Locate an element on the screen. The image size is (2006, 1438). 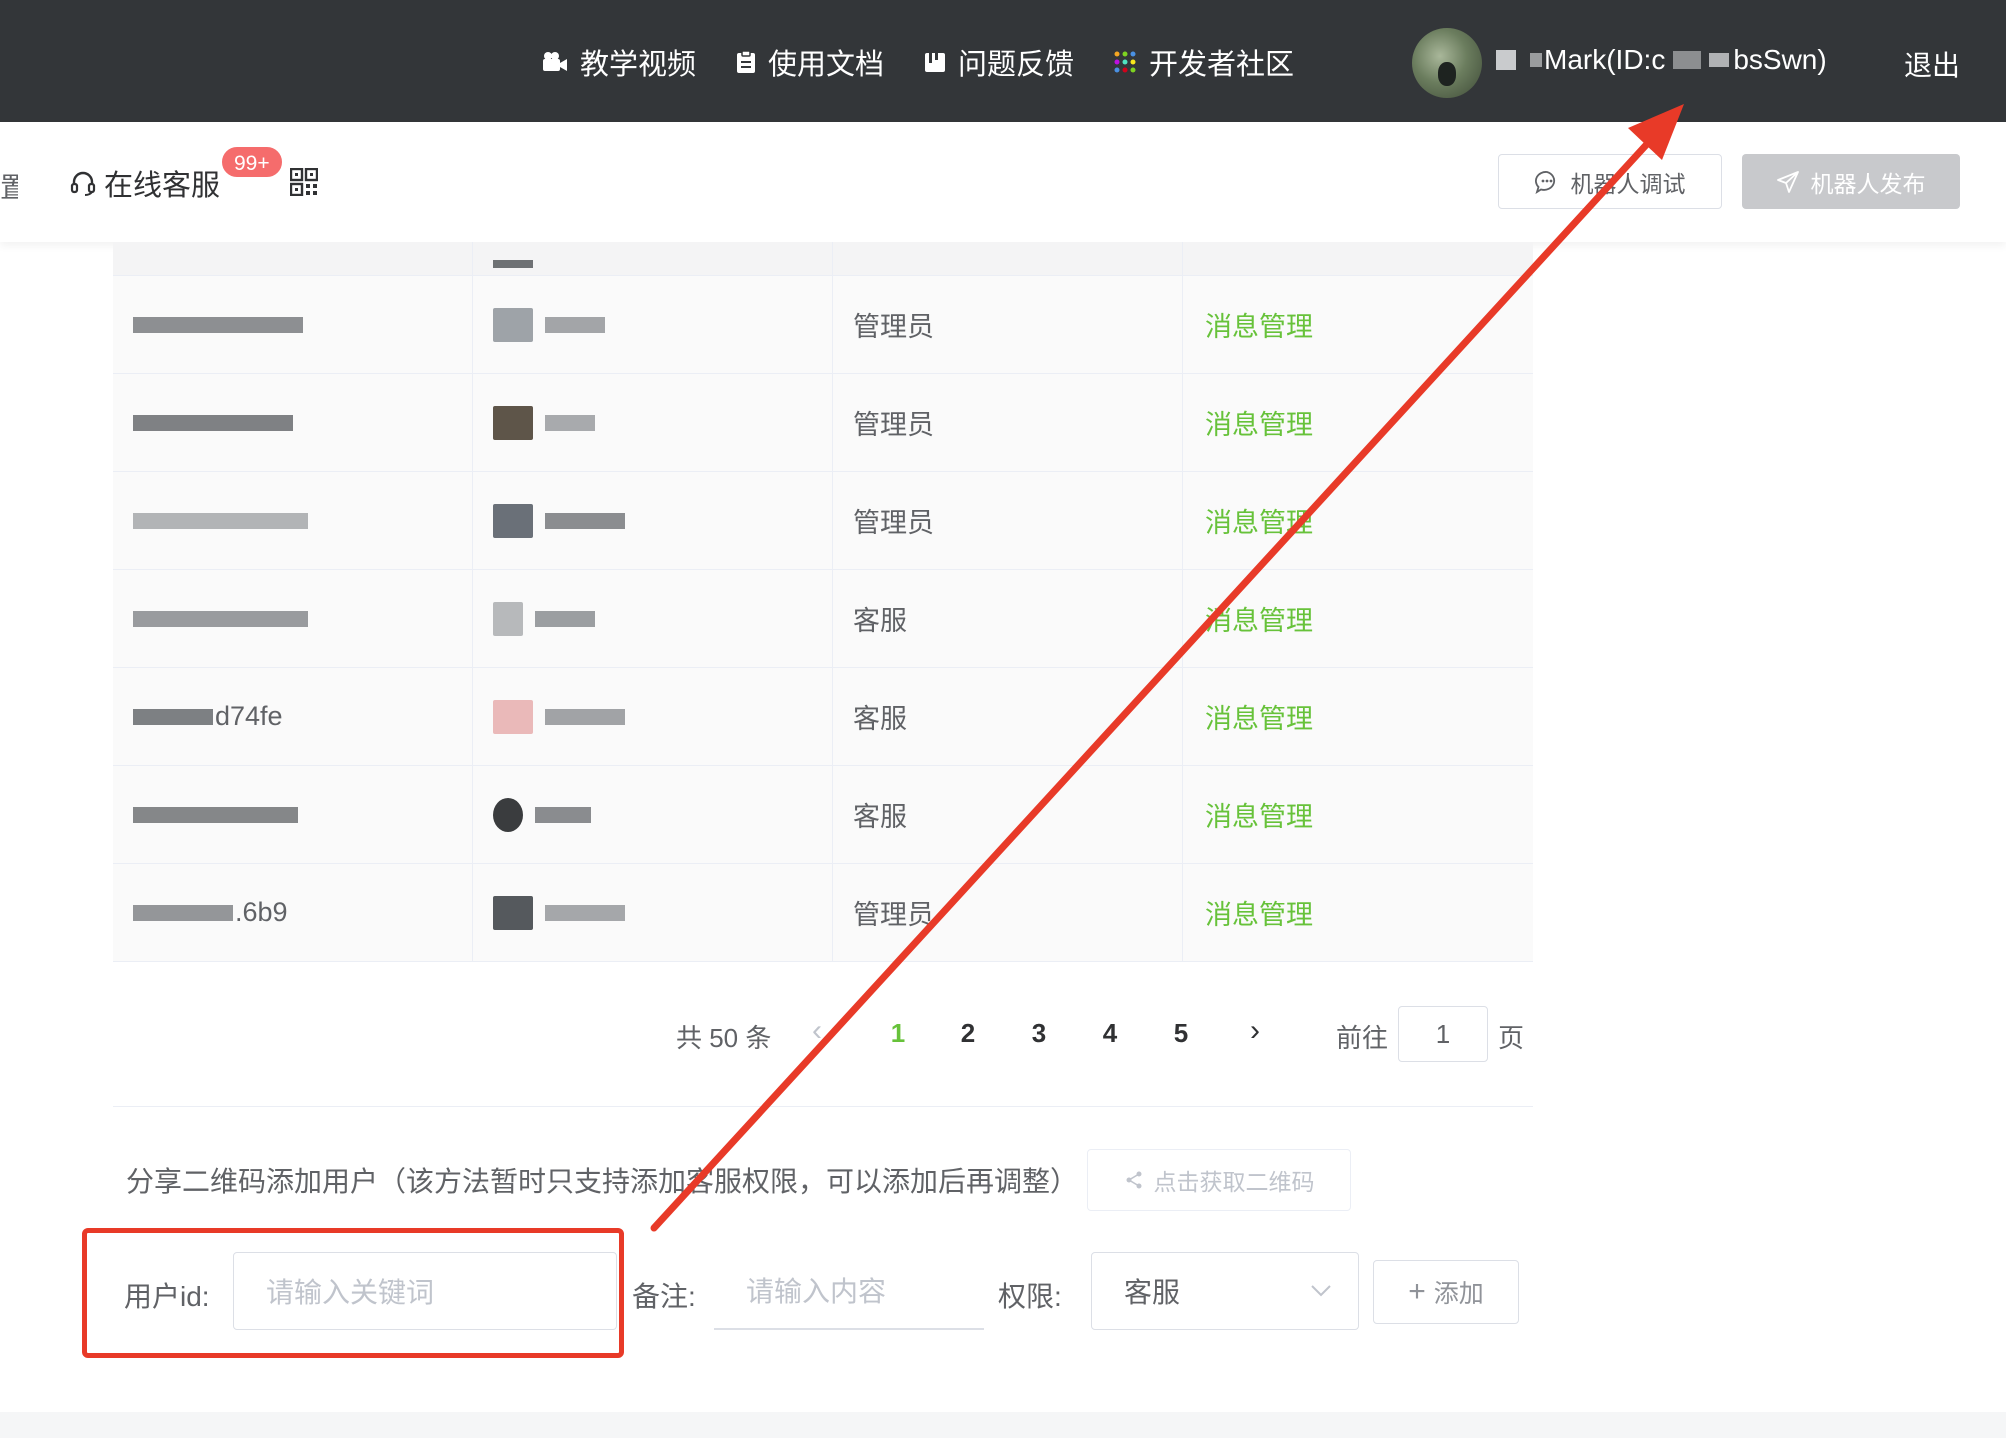
table-row: d74fe 客服 消息管理 is located at coordinates (823, 717).